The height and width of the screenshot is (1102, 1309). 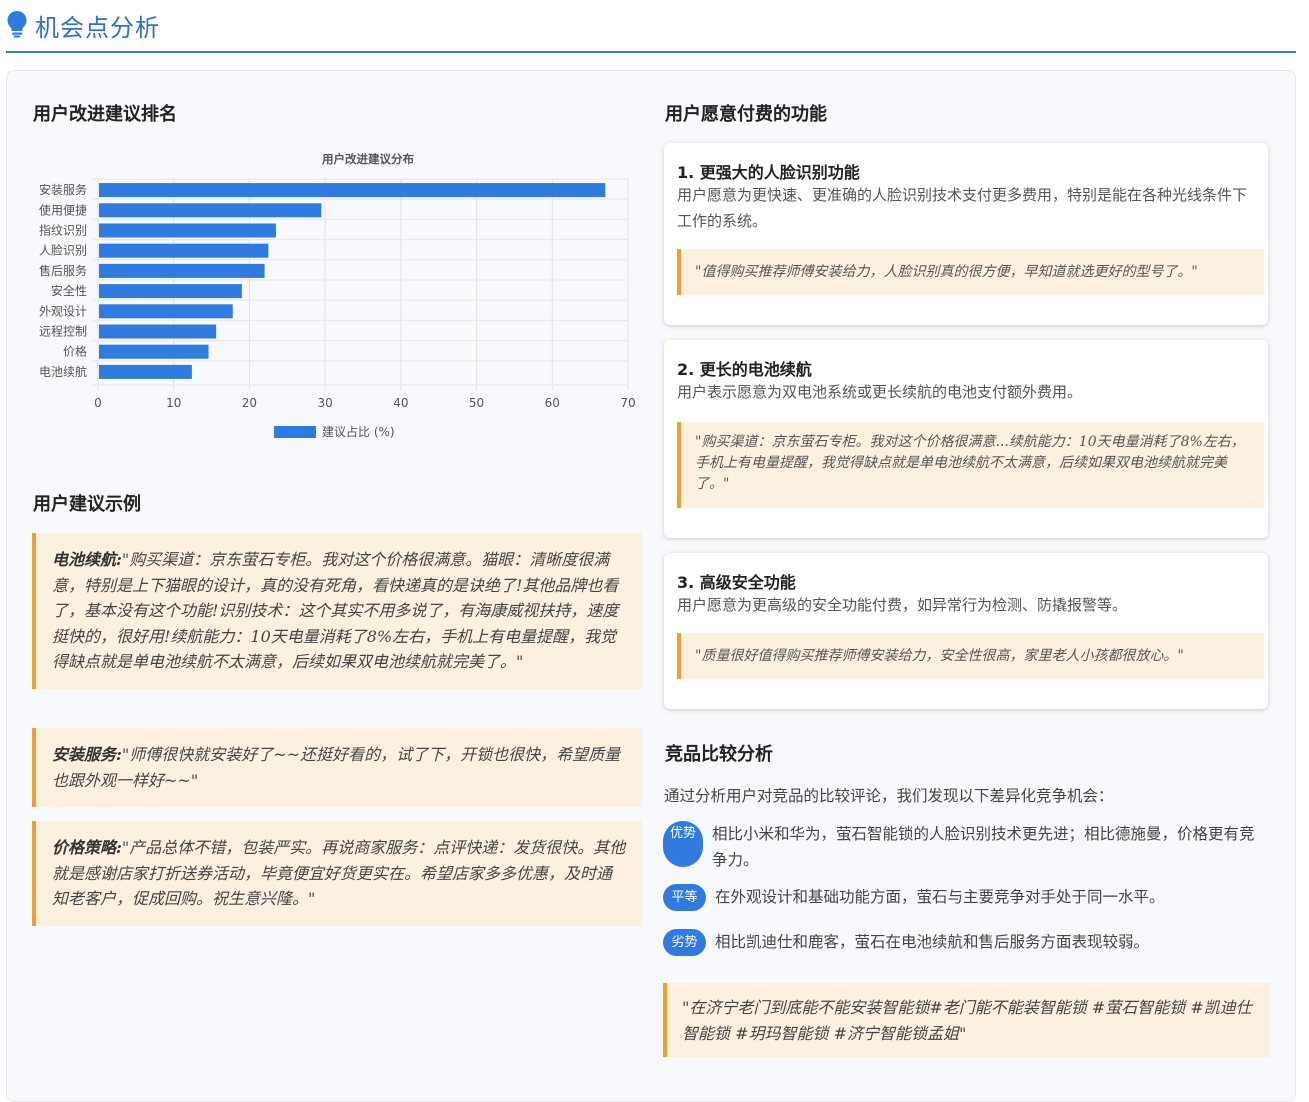 What do you see at coordinates (63, 371) in the screenshot?
I see `y-tick-label: 电池续航` at bounding box center [63, 371].